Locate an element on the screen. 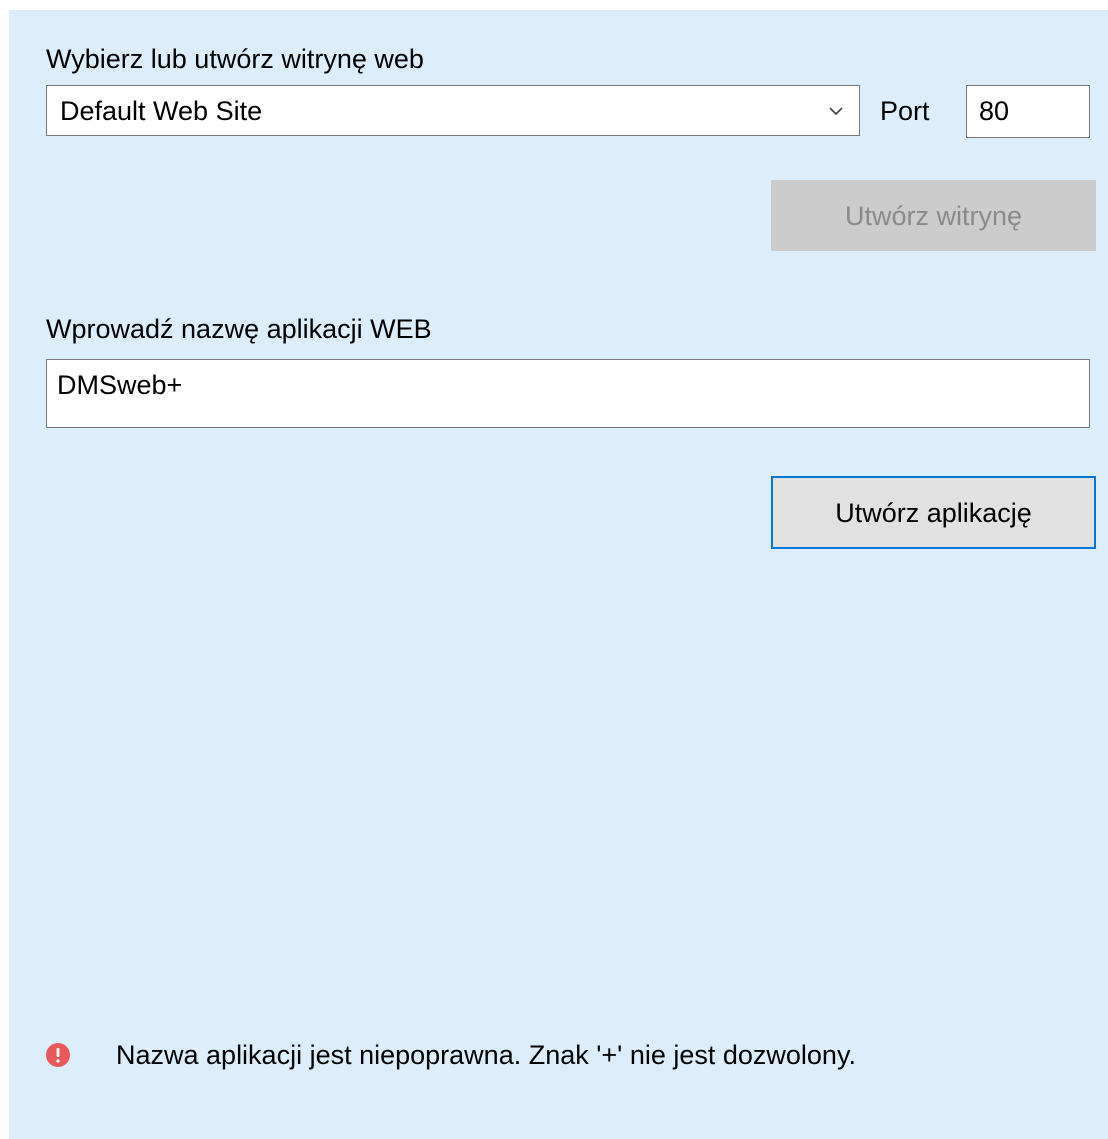 The image size is (1108, 1139). error-icon is located at coordinates (58, 1055).